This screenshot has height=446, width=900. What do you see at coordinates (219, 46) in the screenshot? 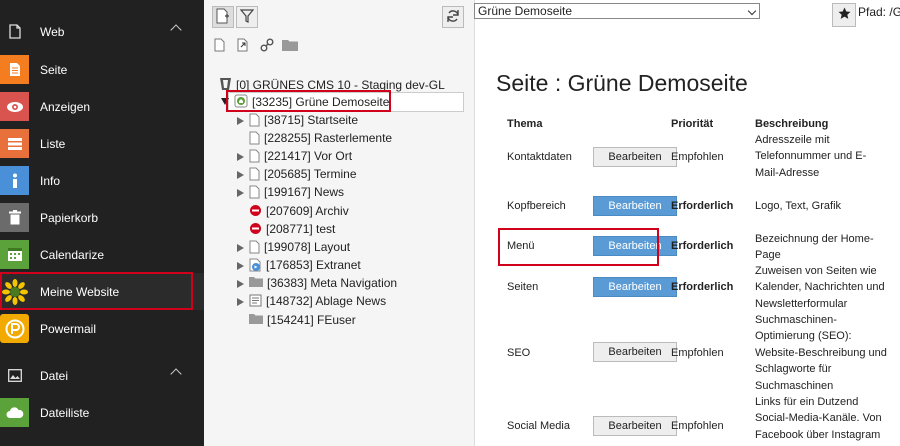
I see `drag-page-icon` at bounding box center [219, 46].